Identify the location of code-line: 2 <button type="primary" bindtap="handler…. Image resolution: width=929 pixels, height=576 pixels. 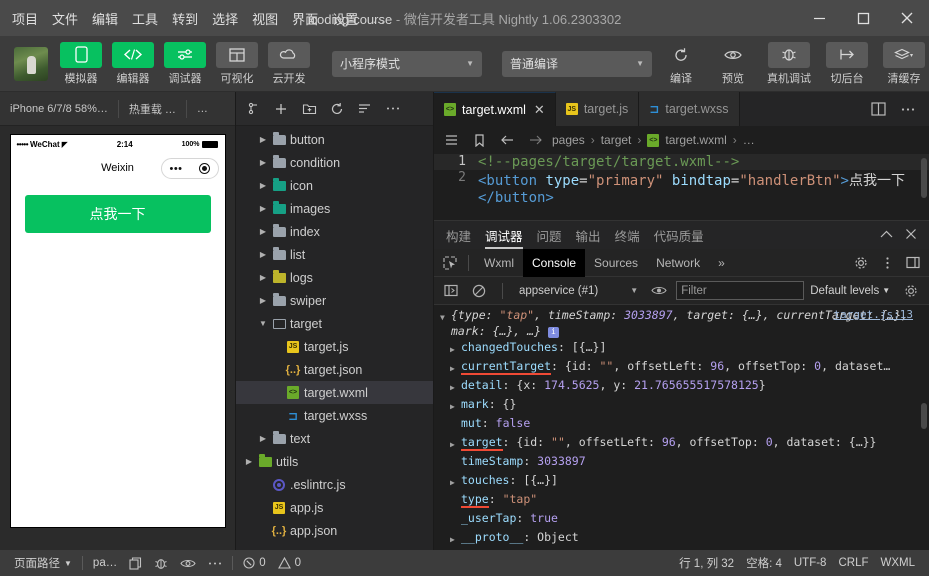
(681, 188).